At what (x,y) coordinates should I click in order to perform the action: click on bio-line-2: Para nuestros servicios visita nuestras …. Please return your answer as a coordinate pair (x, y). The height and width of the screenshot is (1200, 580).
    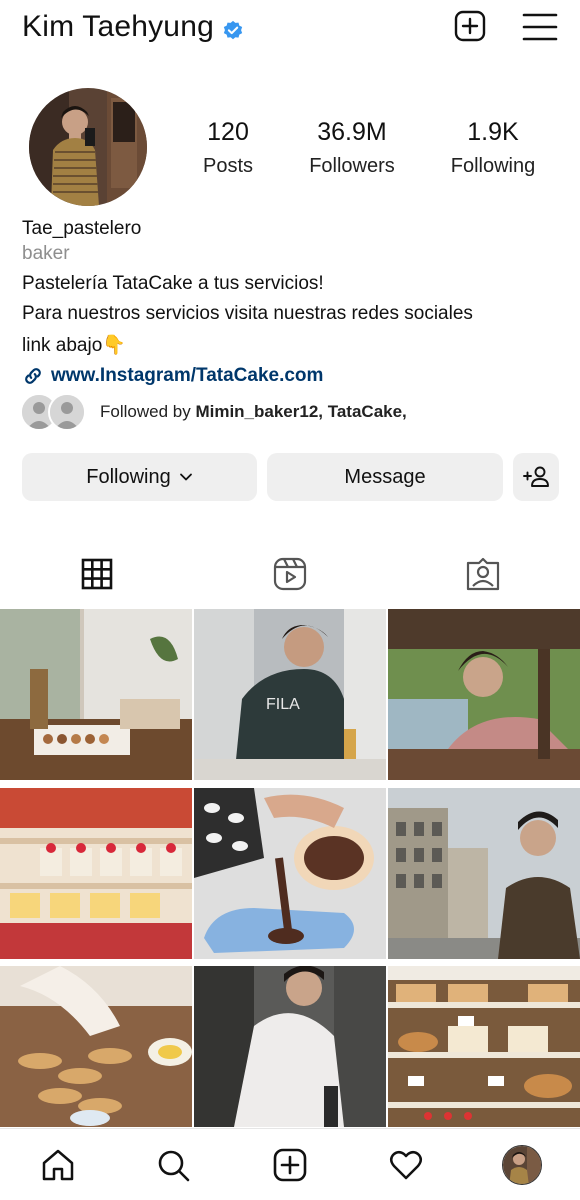
    Looking at the image, I should click on (247, 313).